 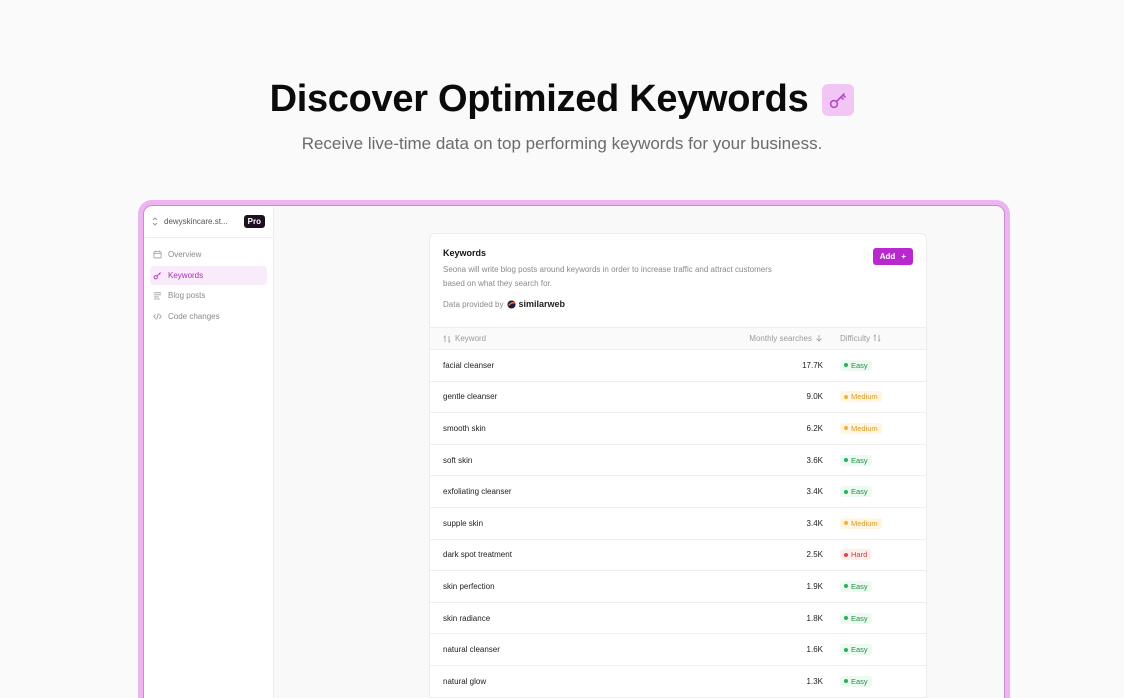 I want to click on provider-label: Data provided by, so click(x=473, y=304).